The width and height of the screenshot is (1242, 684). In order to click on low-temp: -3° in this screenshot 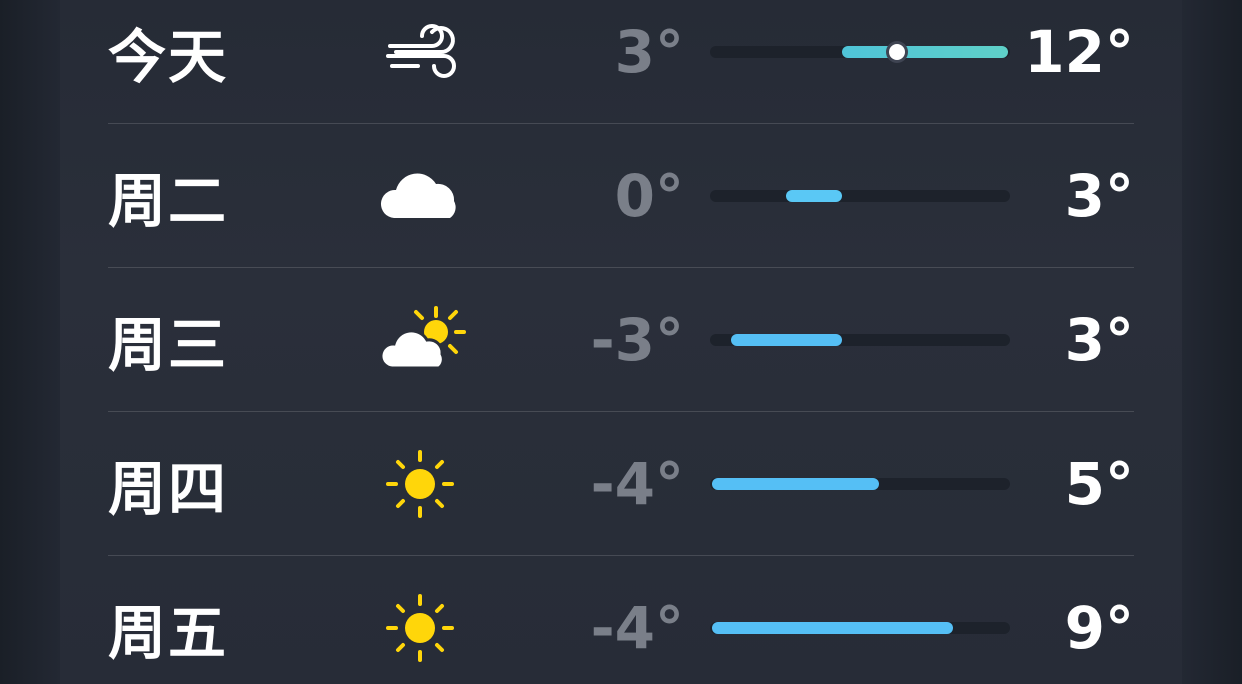, I will do `click(637, 340)`.